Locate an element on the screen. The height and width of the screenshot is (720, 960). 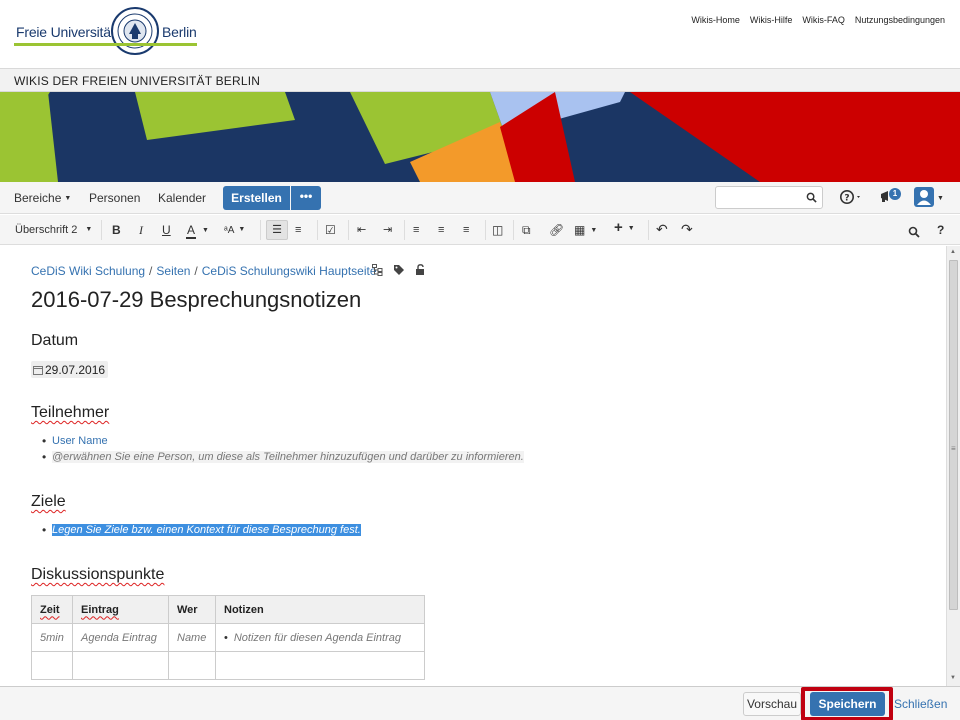
save-button: Speichern is located at coordinates (847, 704).